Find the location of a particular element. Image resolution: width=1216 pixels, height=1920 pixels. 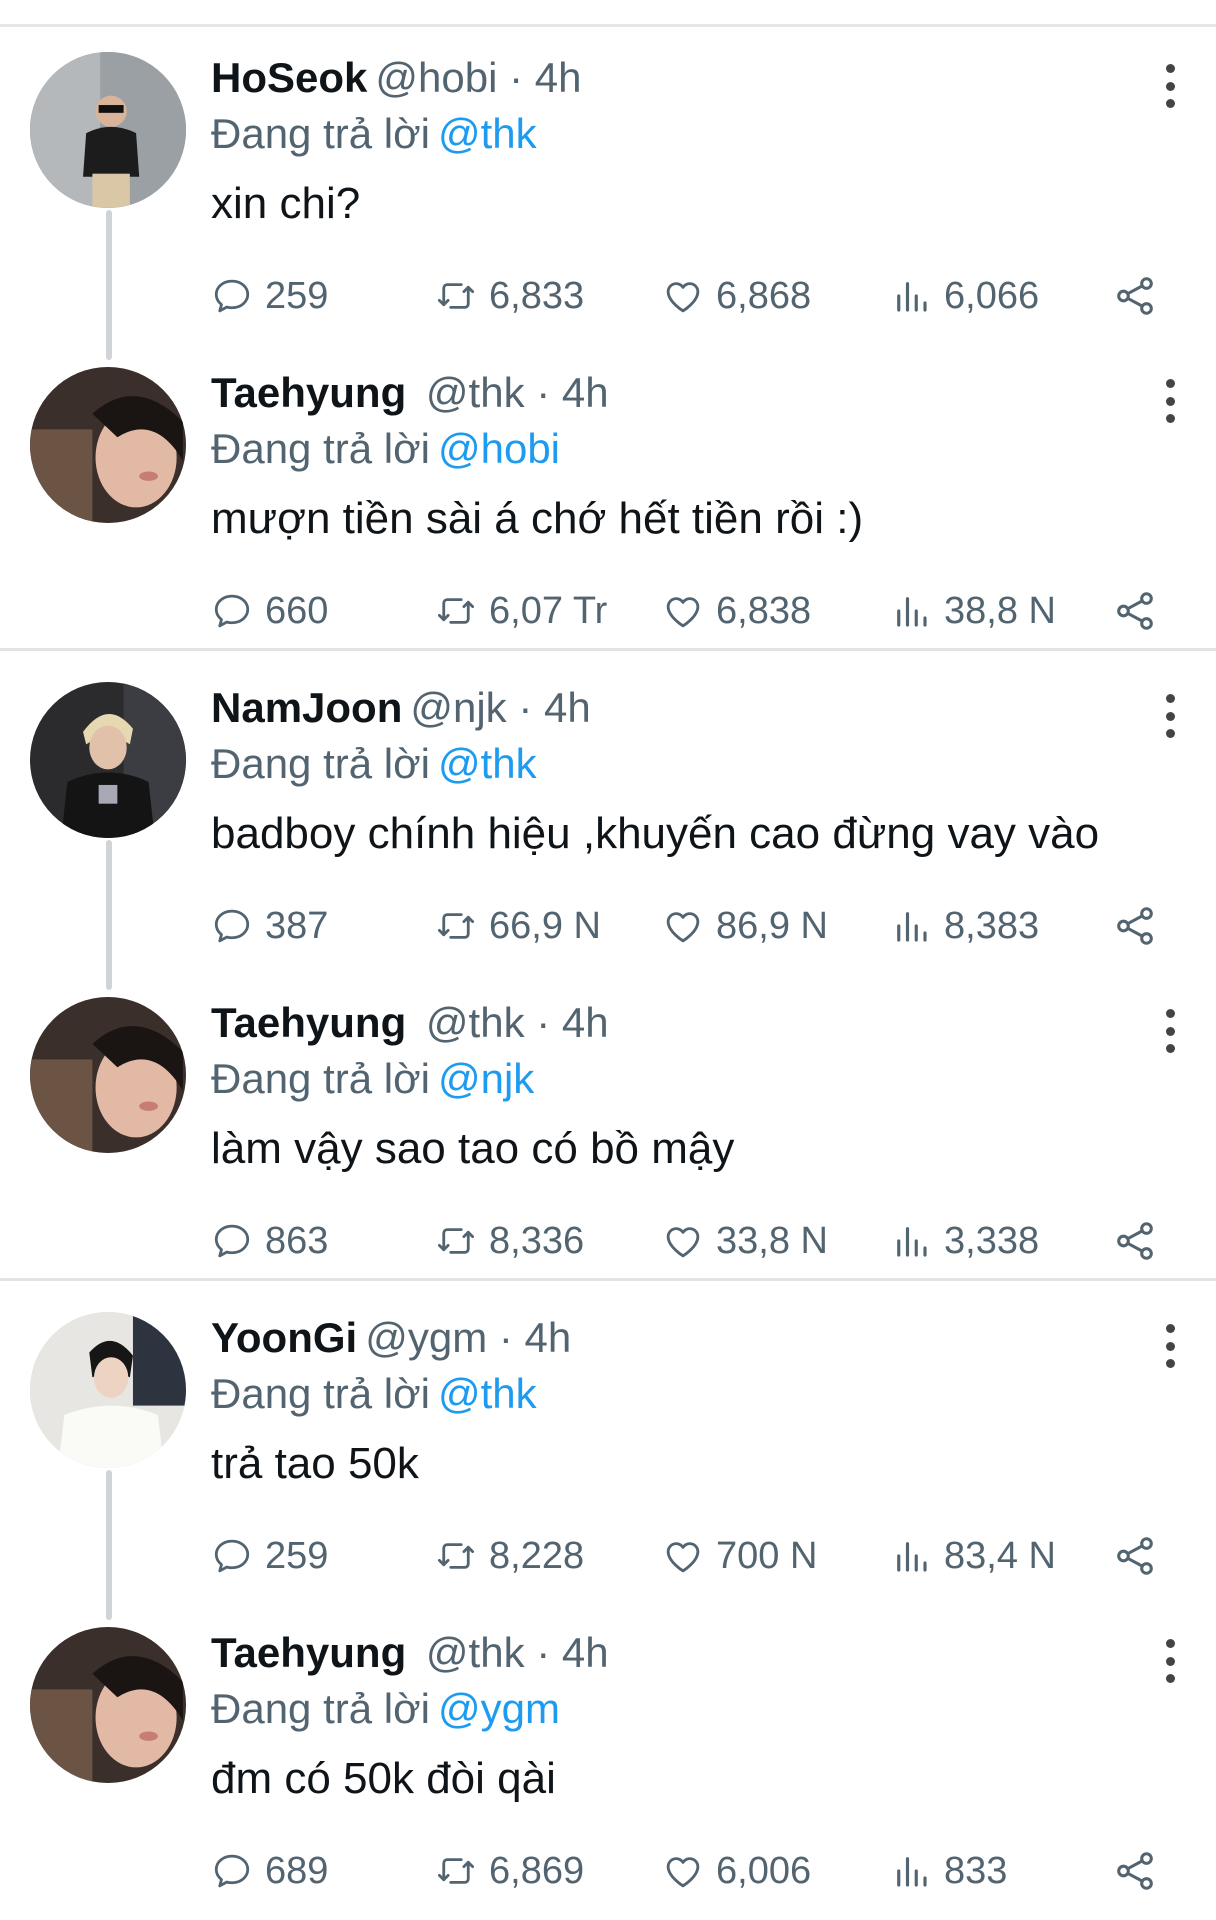

views-button: 38,8 N is located at coordinates (973, 611).